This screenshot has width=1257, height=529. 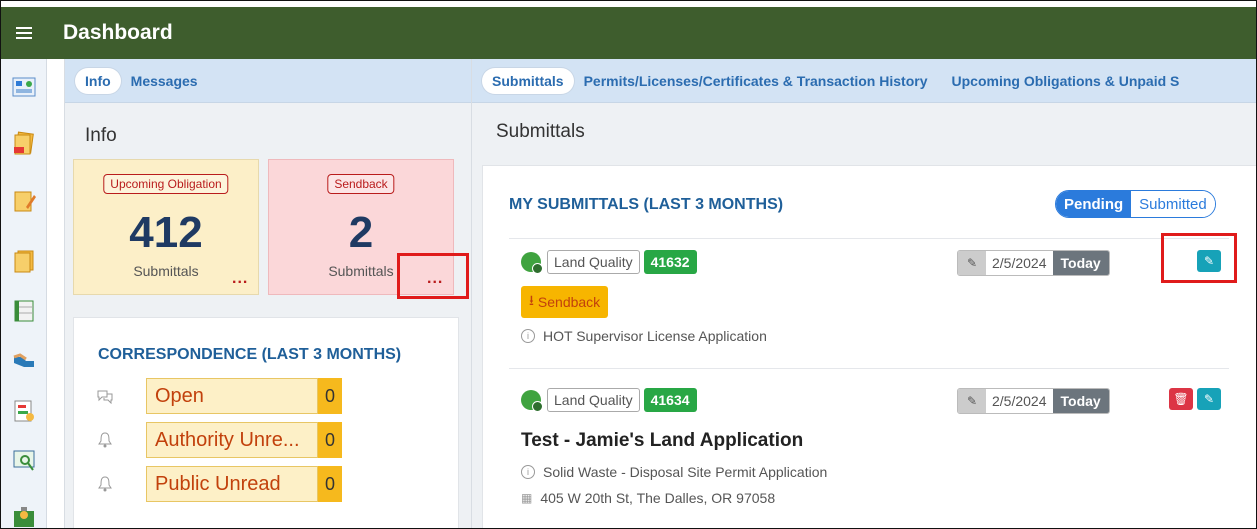 What do you see at coordinates (166, 232) in the screenshot?
I see `upcoming-obligation-count: 412` at bounding box center [166, 232].